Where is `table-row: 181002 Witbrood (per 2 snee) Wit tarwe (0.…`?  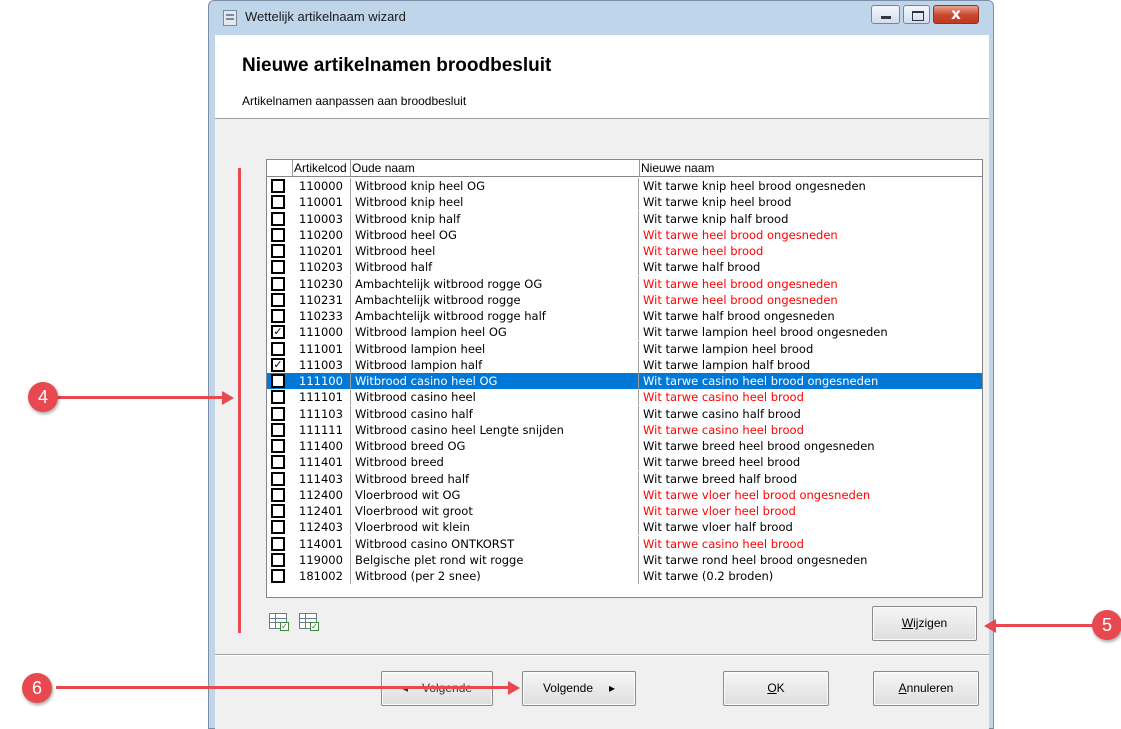
table-row: 181002 Witbrood (per 2 snee) Wit tarwe (0.… is located at coordinates (624, 576).